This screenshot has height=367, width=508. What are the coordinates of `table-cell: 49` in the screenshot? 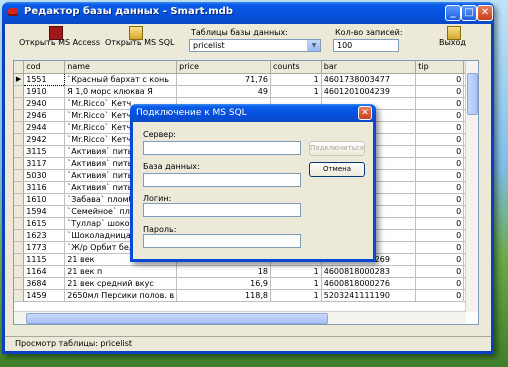 It's located at (223, 91).